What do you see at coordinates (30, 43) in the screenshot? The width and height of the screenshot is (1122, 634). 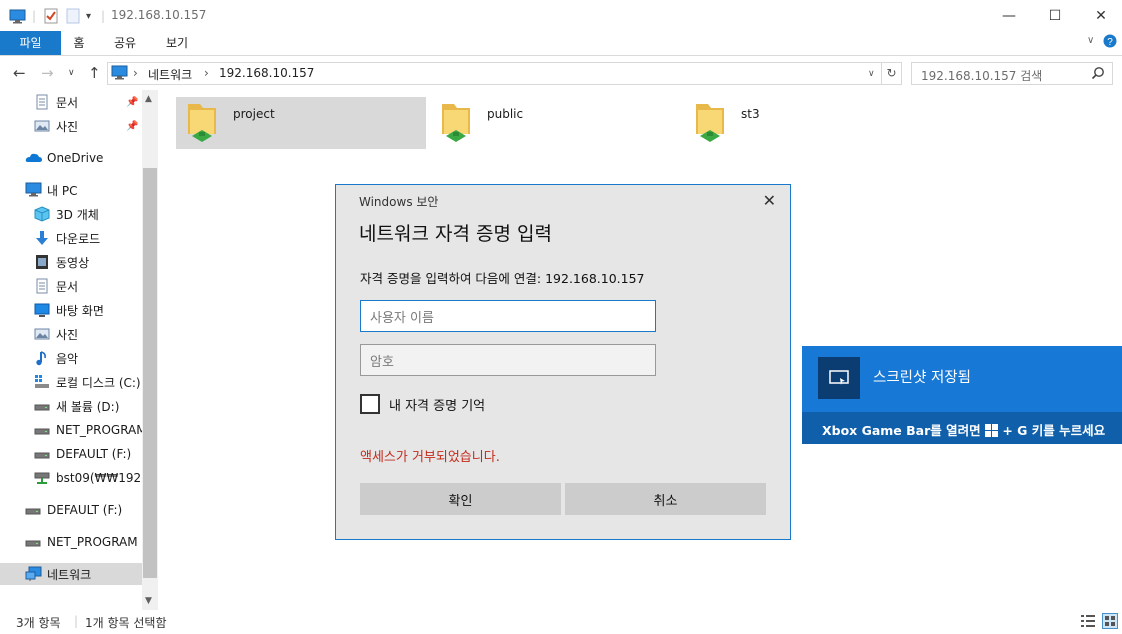 I see `tab-file: 파일` at bounding box center [30, 43].